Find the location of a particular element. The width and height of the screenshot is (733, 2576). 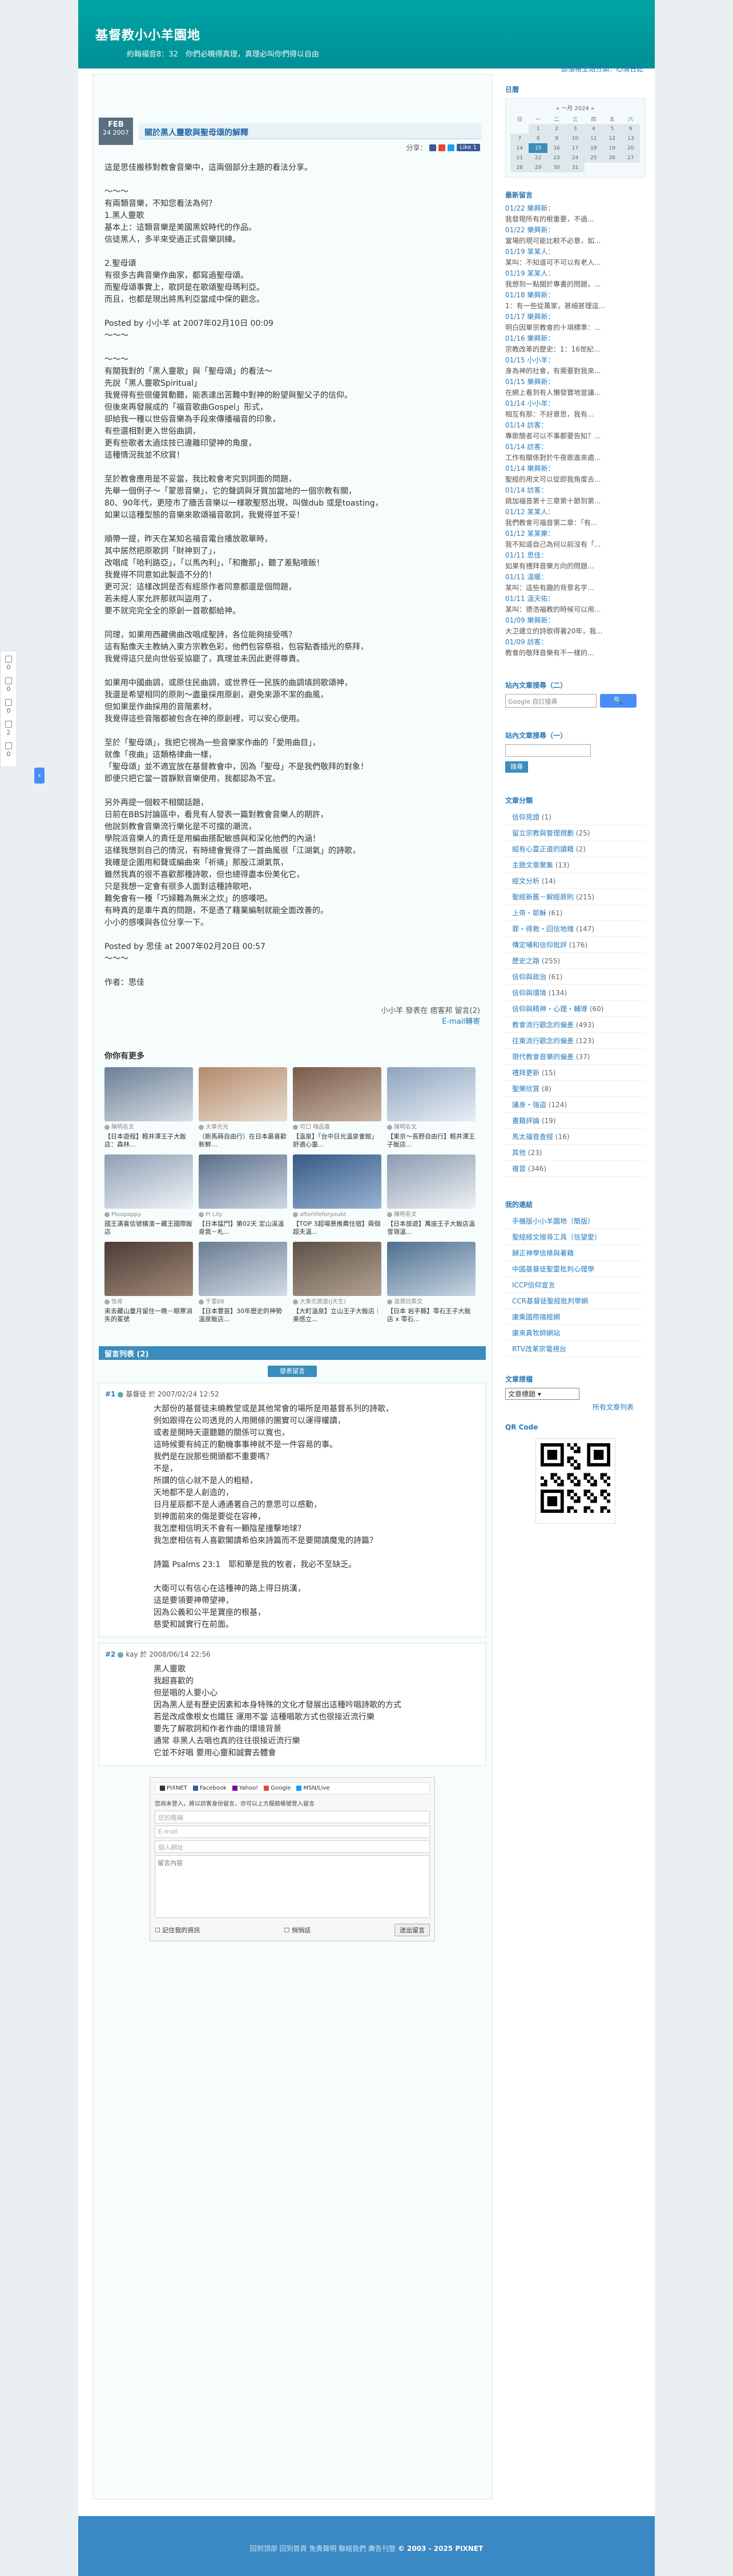

category-item: 歷史之路 (255) is located at coordinates (575, 961).